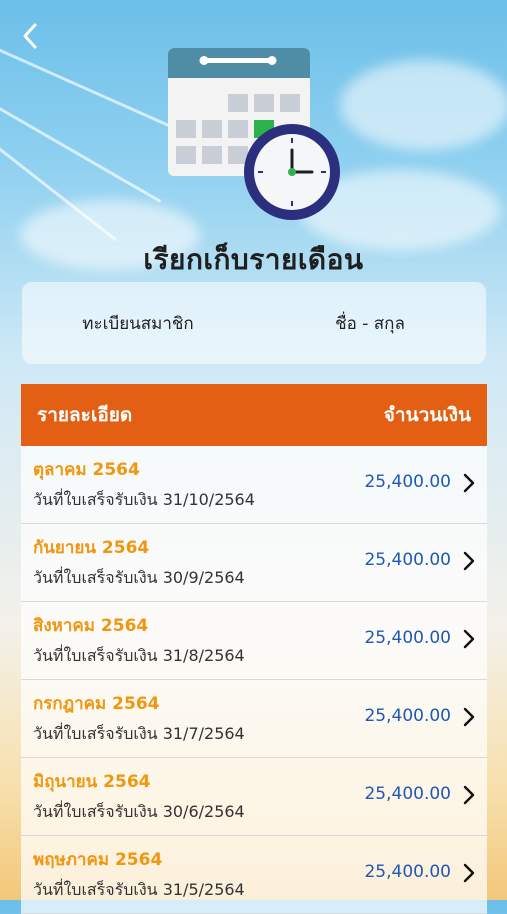  Describe the element at coordinates (138, 323) in the screenshot. I see `member-id-label: ทะเบียนสมาชิก` at that location.